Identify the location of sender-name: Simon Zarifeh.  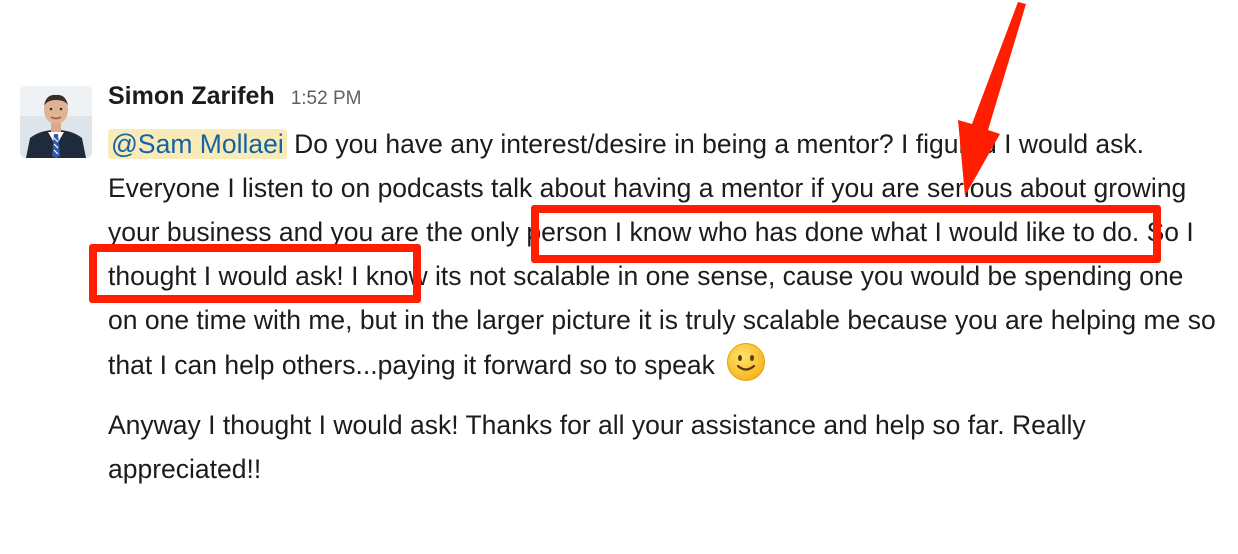
(191, 96).